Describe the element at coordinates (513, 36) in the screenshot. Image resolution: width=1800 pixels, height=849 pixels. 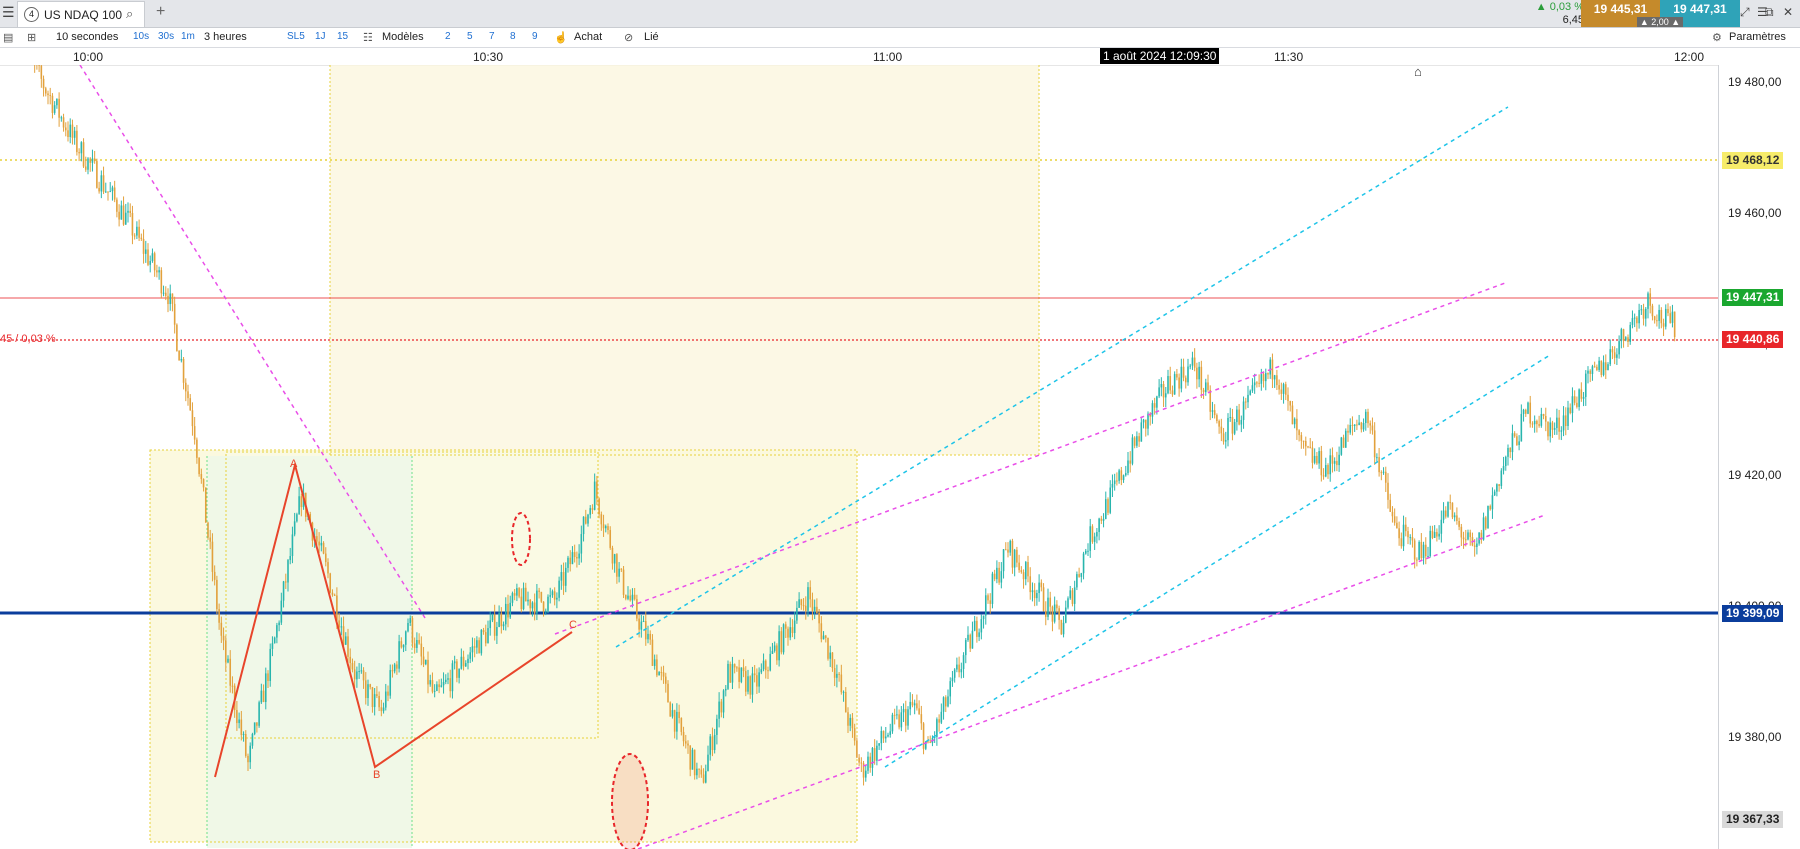
I see `preset-8: 8` at that location.